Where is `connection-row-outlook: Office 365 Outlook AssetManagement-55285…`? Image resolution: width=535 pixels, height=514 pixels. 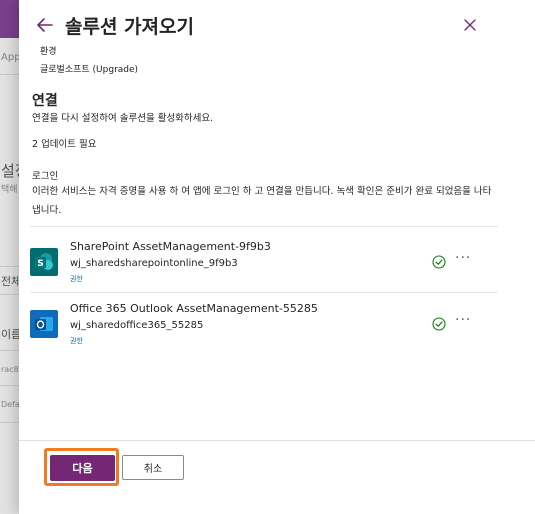 connection-row-outlook: Office 365 Outlook AssetManagement-55285… is located at coordinates (264, 326).